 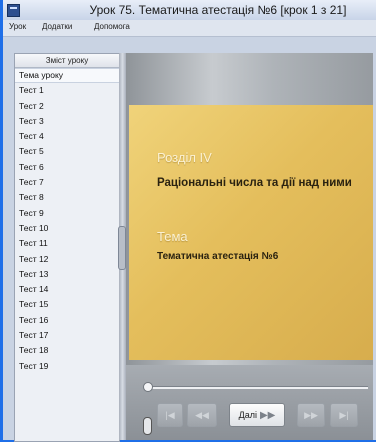 What do you see at coordinates (122, 248) in the screenshot?
I see `splitter-grip-icon` at bounding box center [122, 248].